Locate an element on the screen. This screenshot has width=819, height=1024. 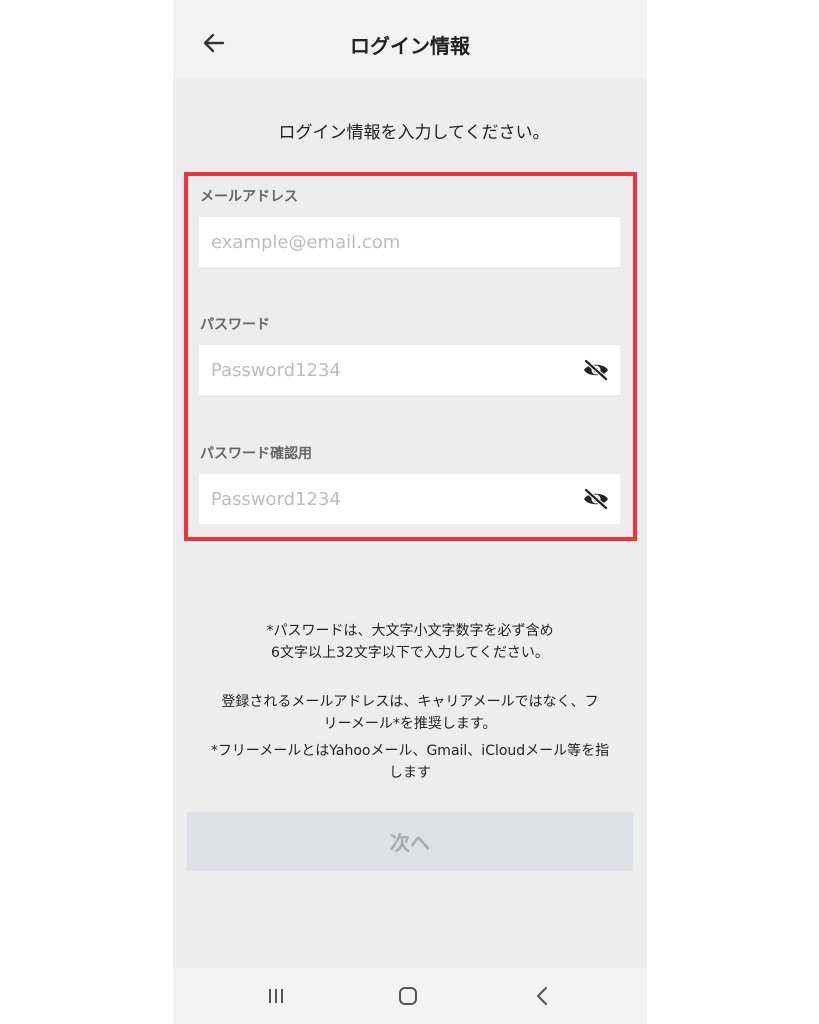
note-line: *フリーメールとはYahooメール、Gmail、iCloudメール等を指 is located at coordinates (410, 751).